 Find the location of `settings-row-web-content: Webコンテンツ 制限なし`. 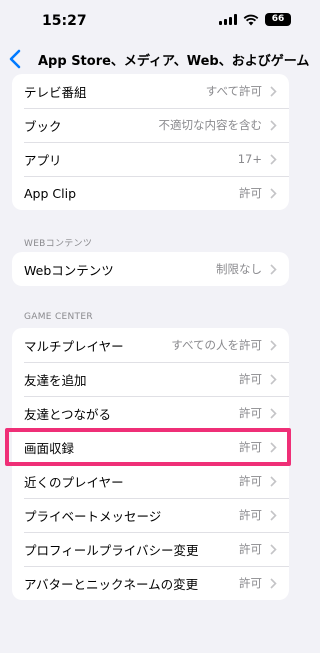

settings-row-web-content: Webコンテンツ 制限なし is located at coordinates (150, 269).